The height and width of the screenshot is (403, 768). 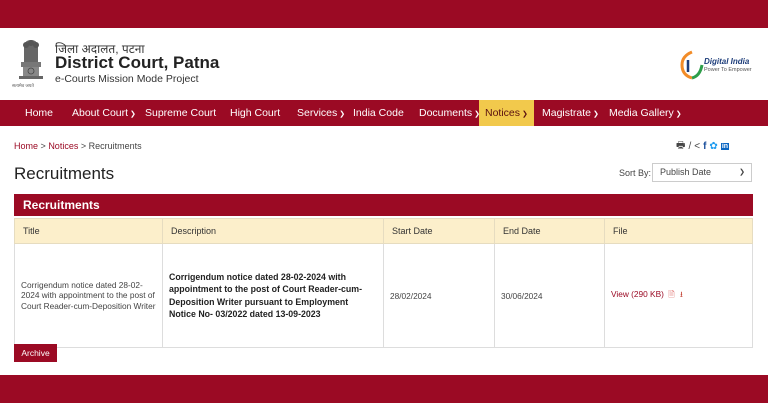 I want to click on nav-magistrate-label: Magistrate, so click(x=567, y=113).